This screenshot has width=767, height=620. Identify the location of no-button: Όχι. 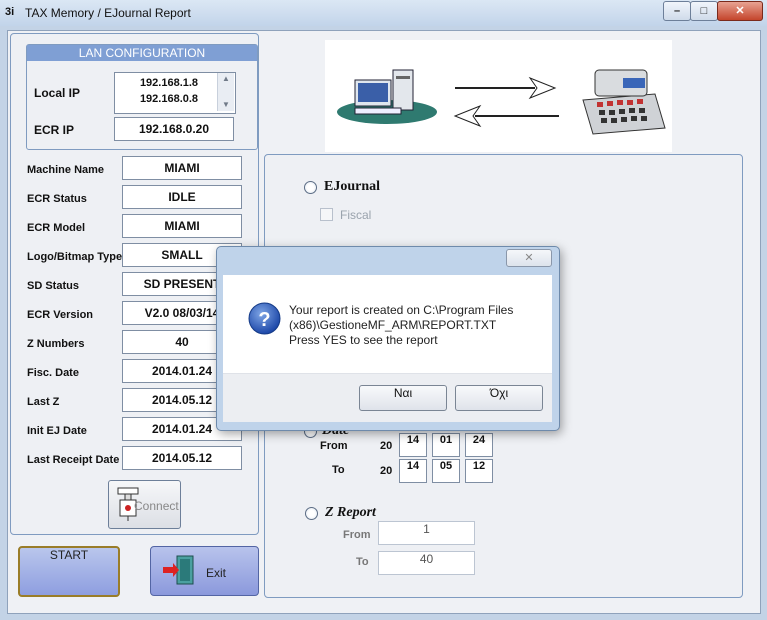
(499, 398).